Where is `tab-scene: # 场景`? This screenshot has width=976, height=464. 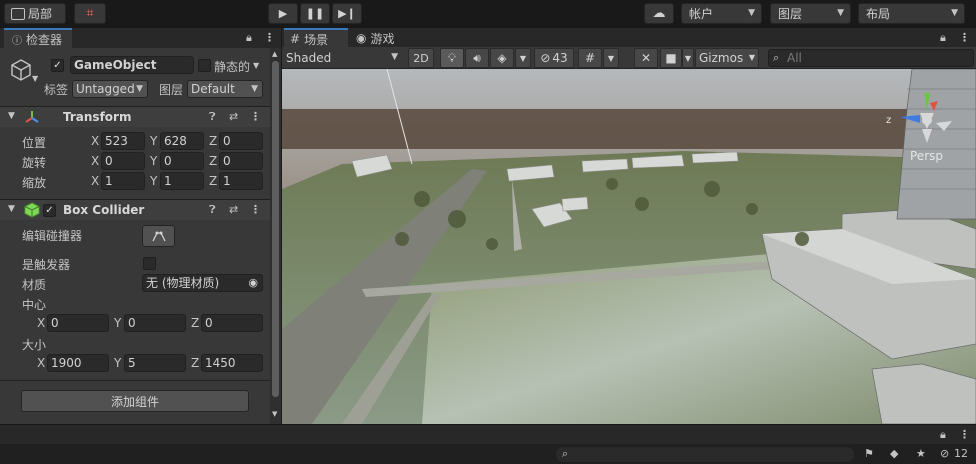 tab-scene: # 场景 is located at coordinates (316, 38).